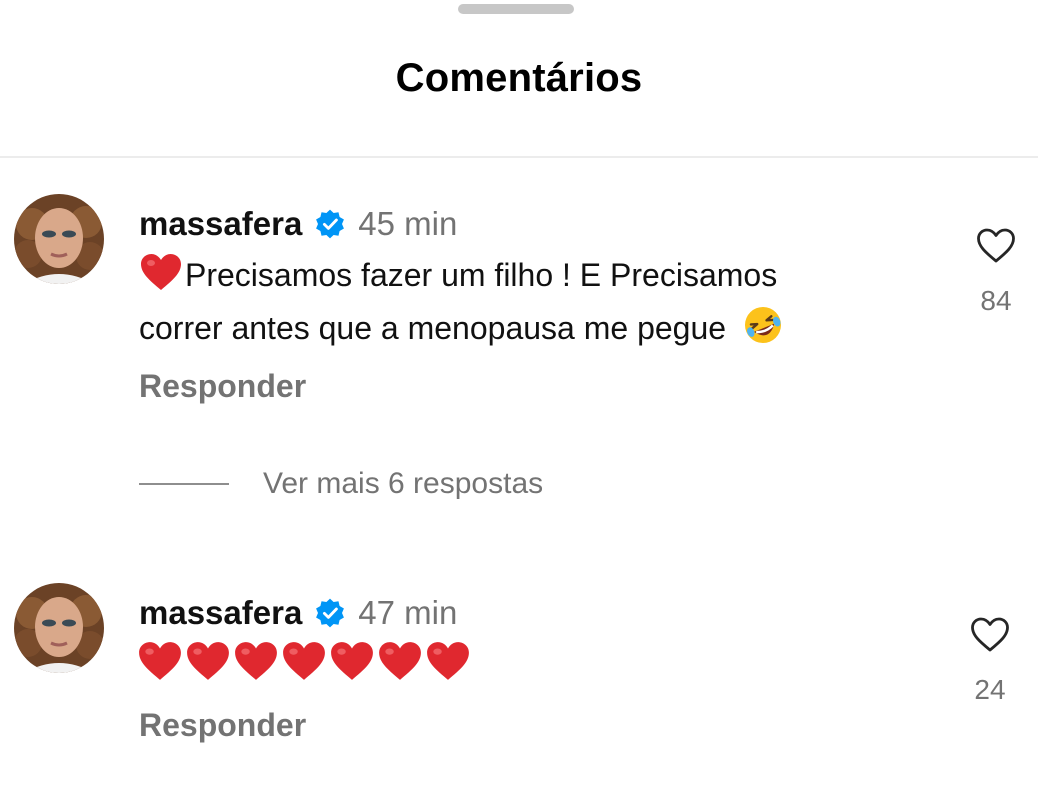 This screenshot has width=1038, height=796. What do you see at coordinates (990, 689) in the screenshot?
I see `like-count: 24` at bounding box center [990, 689].